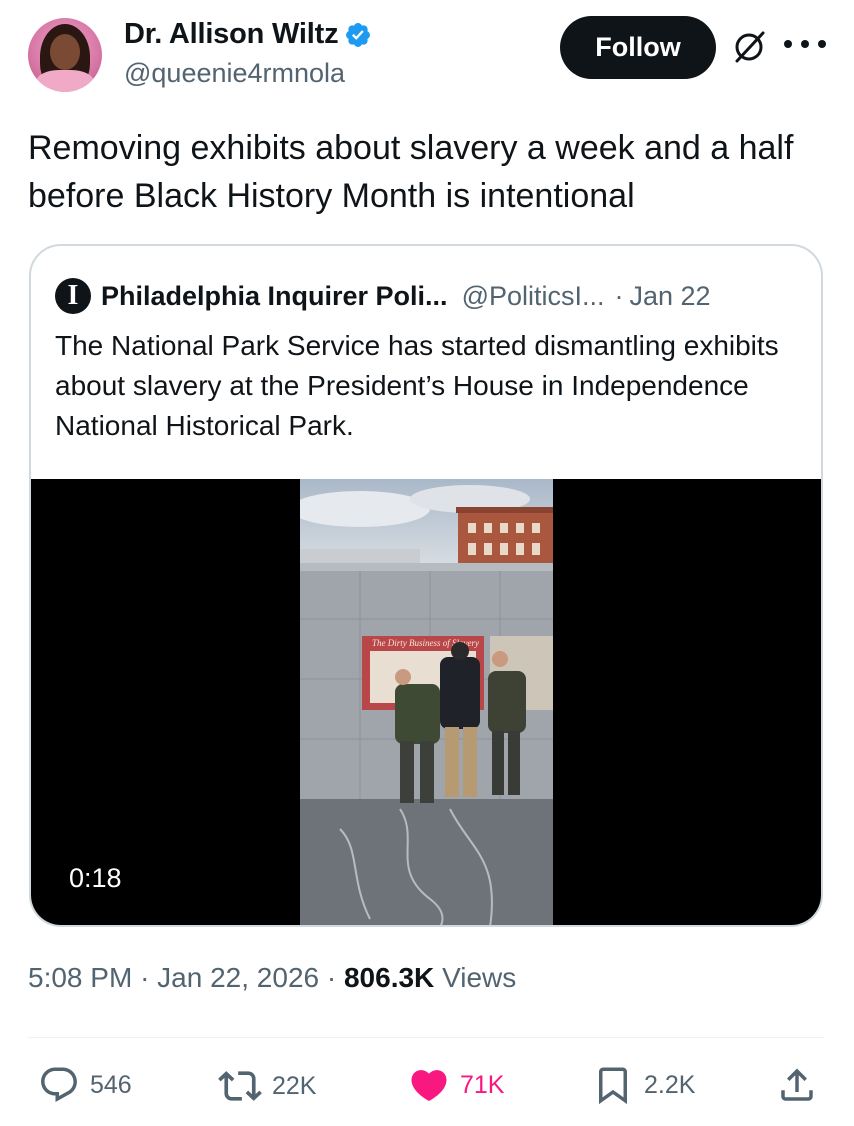 Image resolution: width=854 pixels, height=1126 pixels. Describe the element at coordinates (456, 1085) in the screenshot. I see `like-button: 71K` at that location.